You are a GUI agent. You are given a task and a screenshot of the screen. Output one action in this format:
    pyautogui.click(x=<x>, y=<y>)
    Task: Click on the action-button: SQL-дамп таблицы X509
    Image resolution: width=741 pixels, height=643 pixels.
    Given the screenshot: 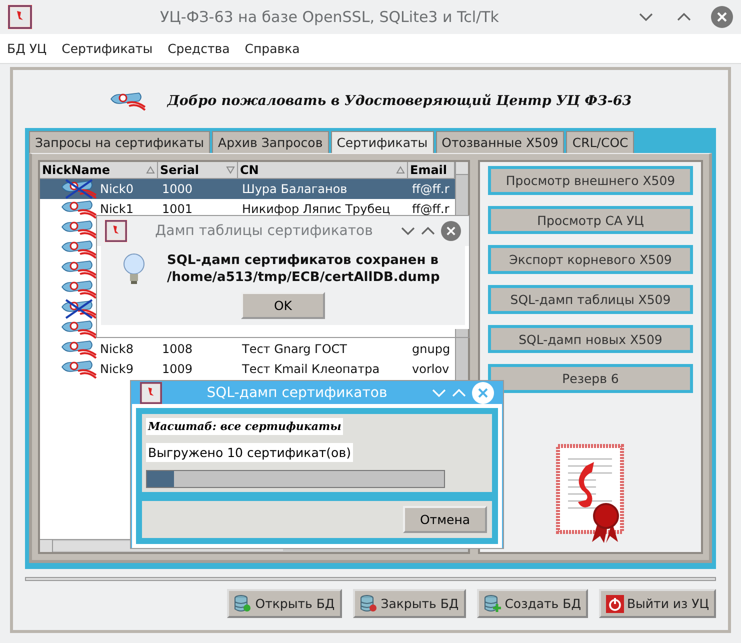 What is the action you would take?
    pyautogui.click(x=590, y=299)
    